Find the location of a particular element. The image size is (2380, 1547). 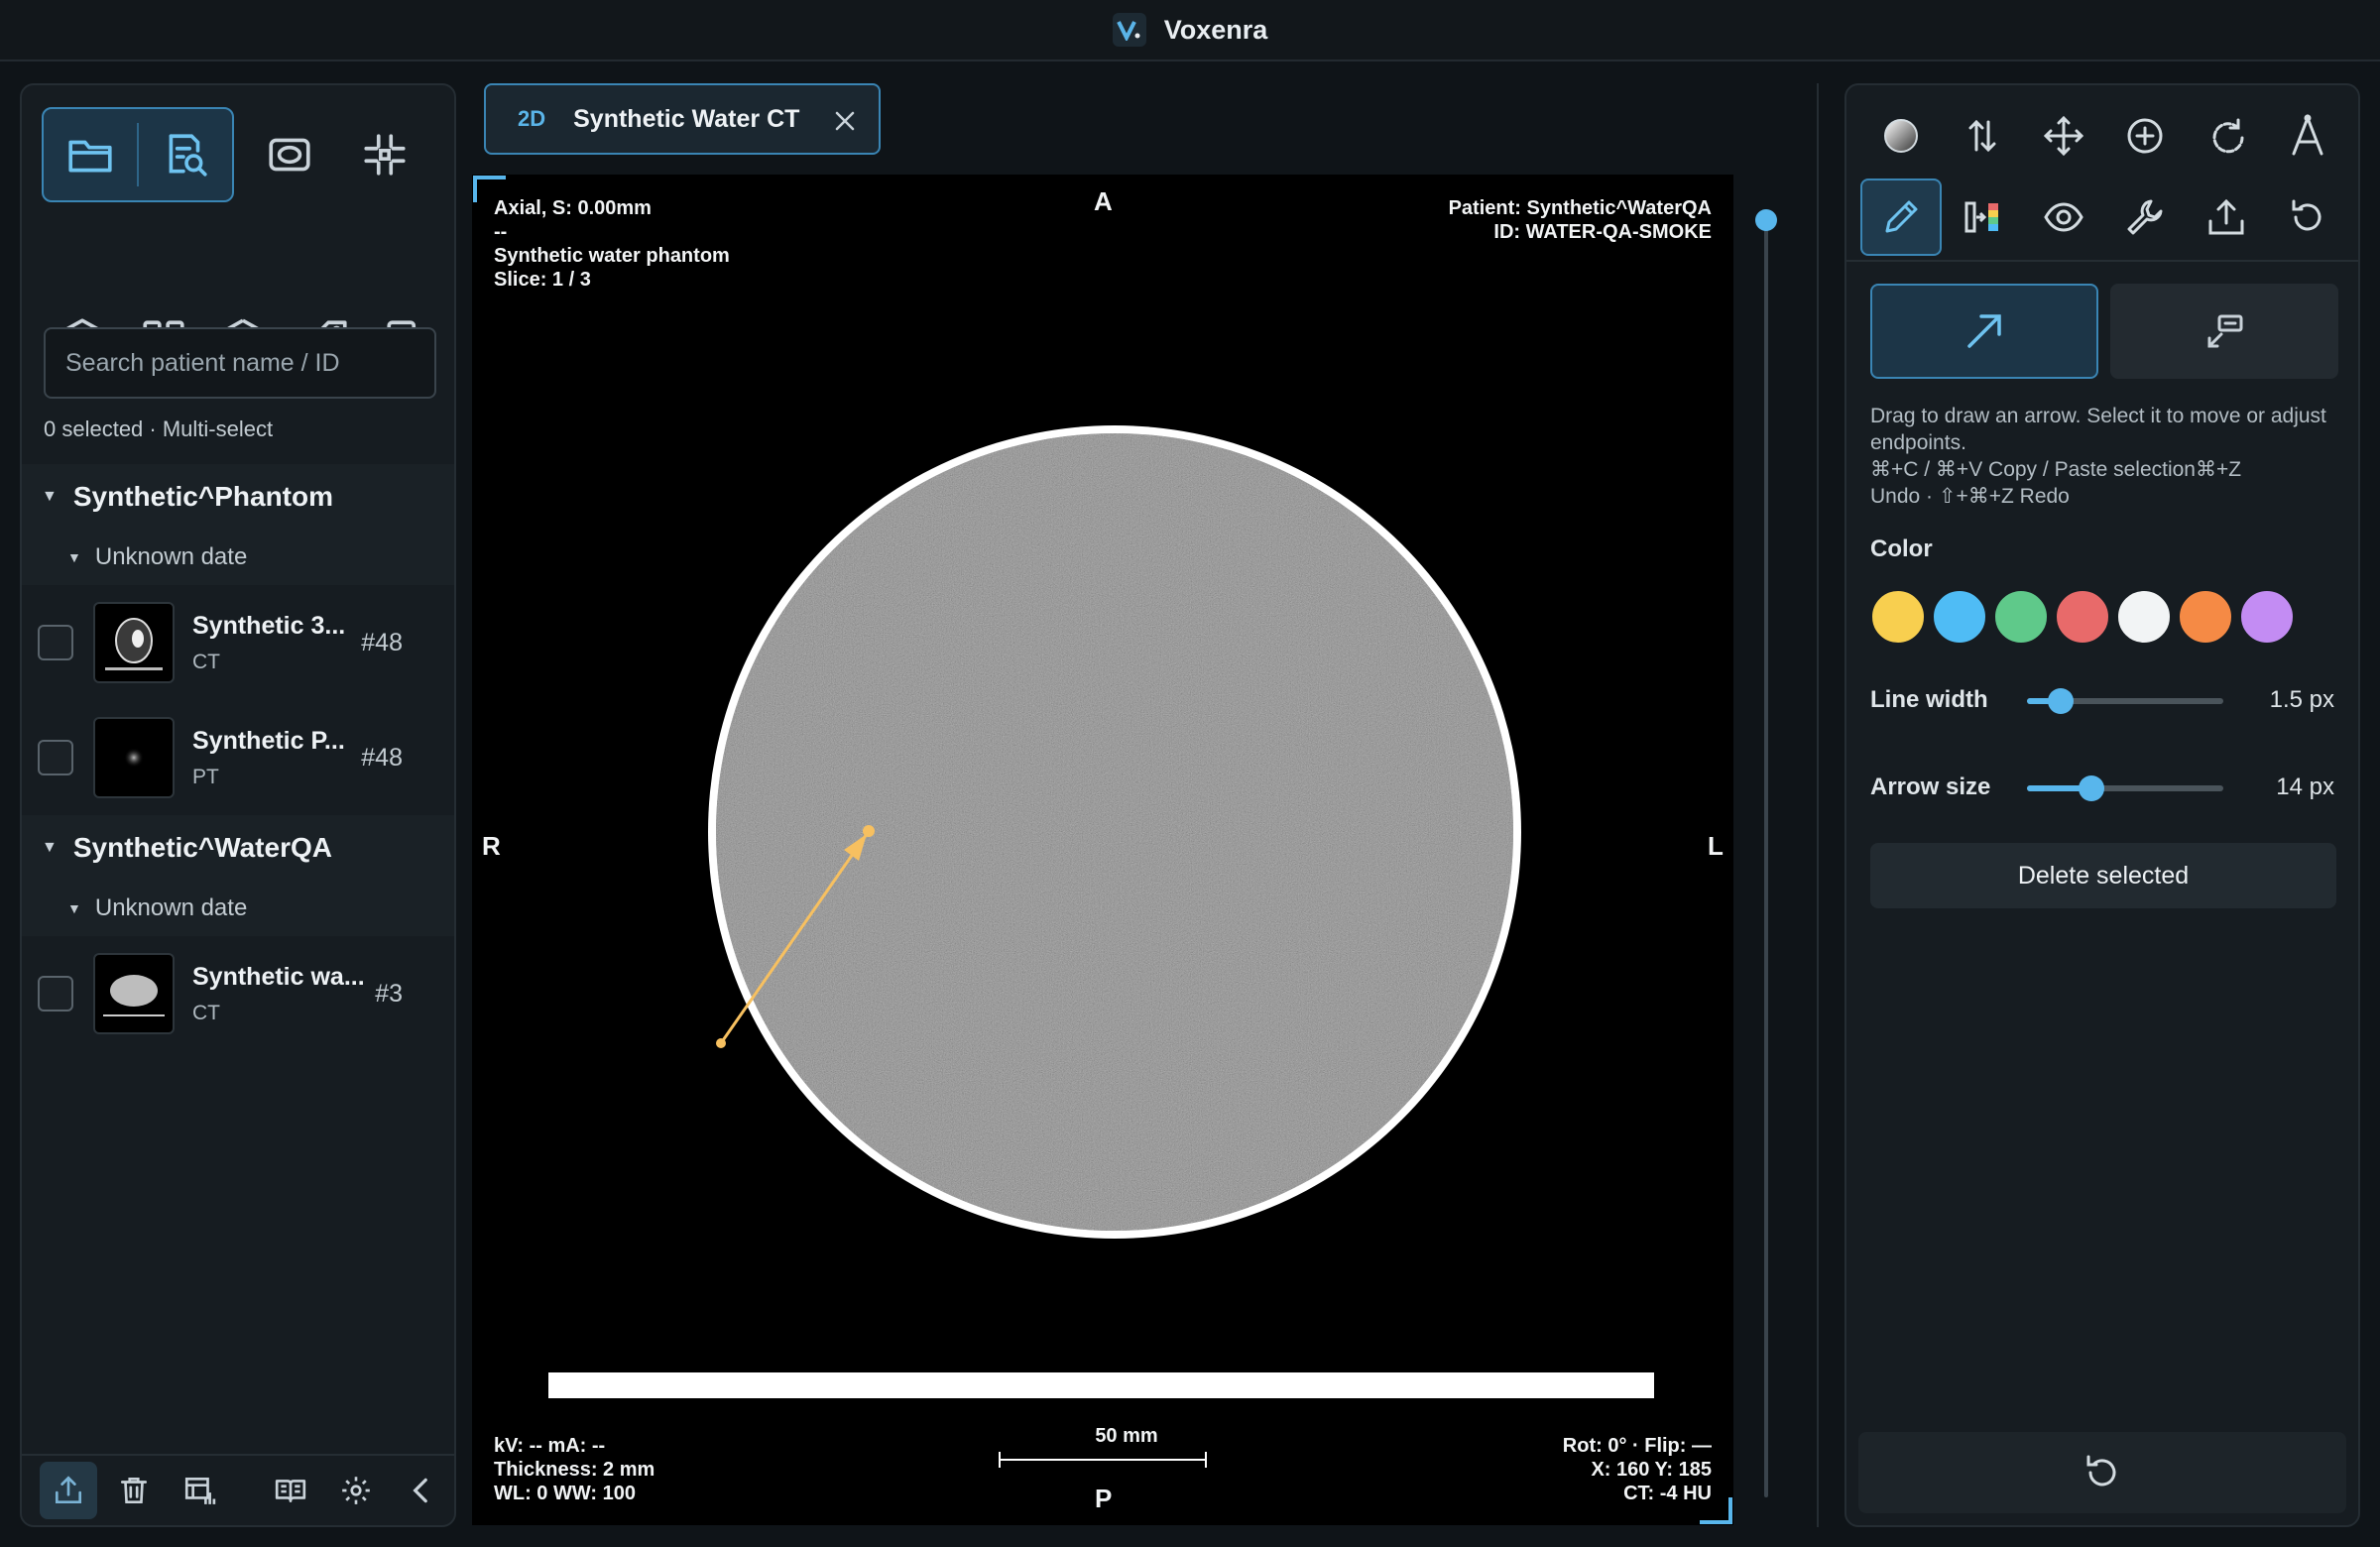

line-width-label: Line width is located at coordinates (1929, 699).